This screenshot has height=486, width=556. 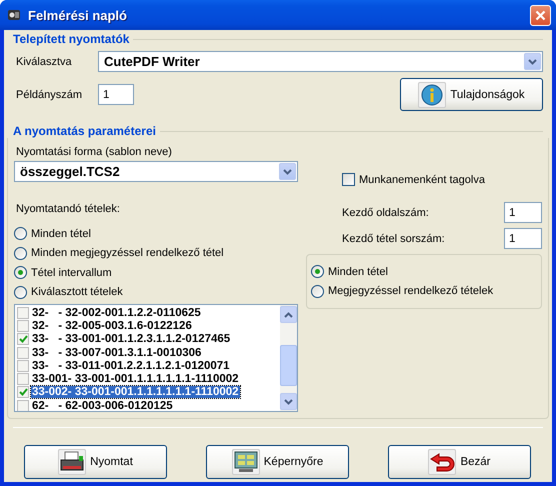 I want to click on close-button, so click(x=540, y=15).